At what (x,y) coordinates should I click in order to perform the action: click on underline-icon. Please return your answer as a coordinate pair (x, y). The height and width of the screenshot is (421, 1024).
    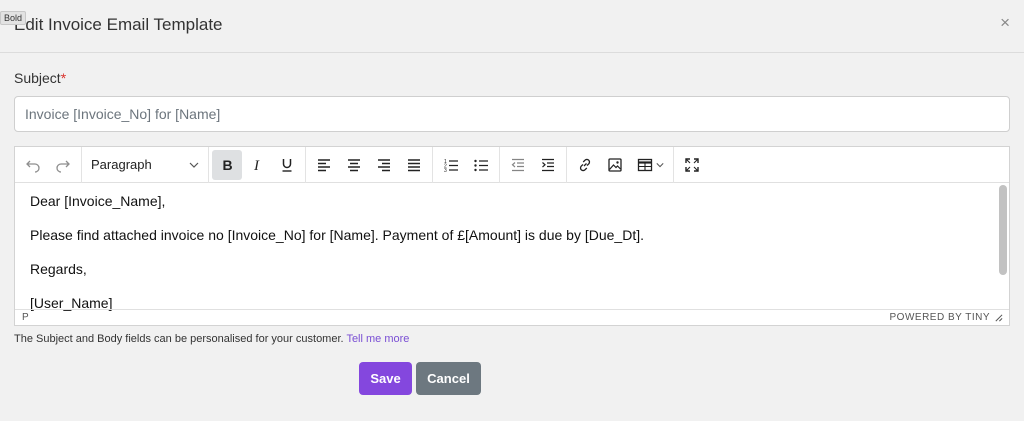
    Looking at the image, I should click on (287, 165).